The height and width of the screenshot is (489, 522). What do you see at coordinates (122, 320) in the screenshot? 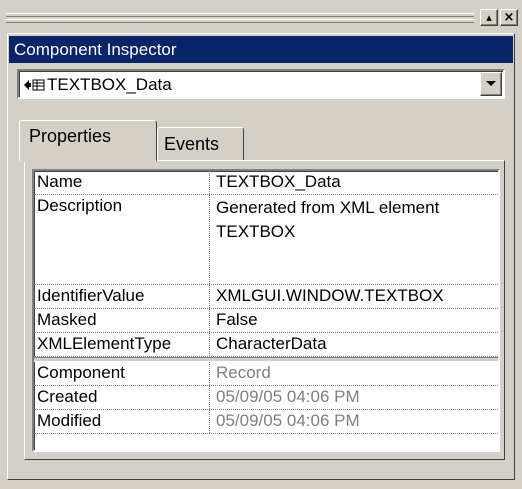
I see `property-name: Masked` at bounding box center [122, 320].